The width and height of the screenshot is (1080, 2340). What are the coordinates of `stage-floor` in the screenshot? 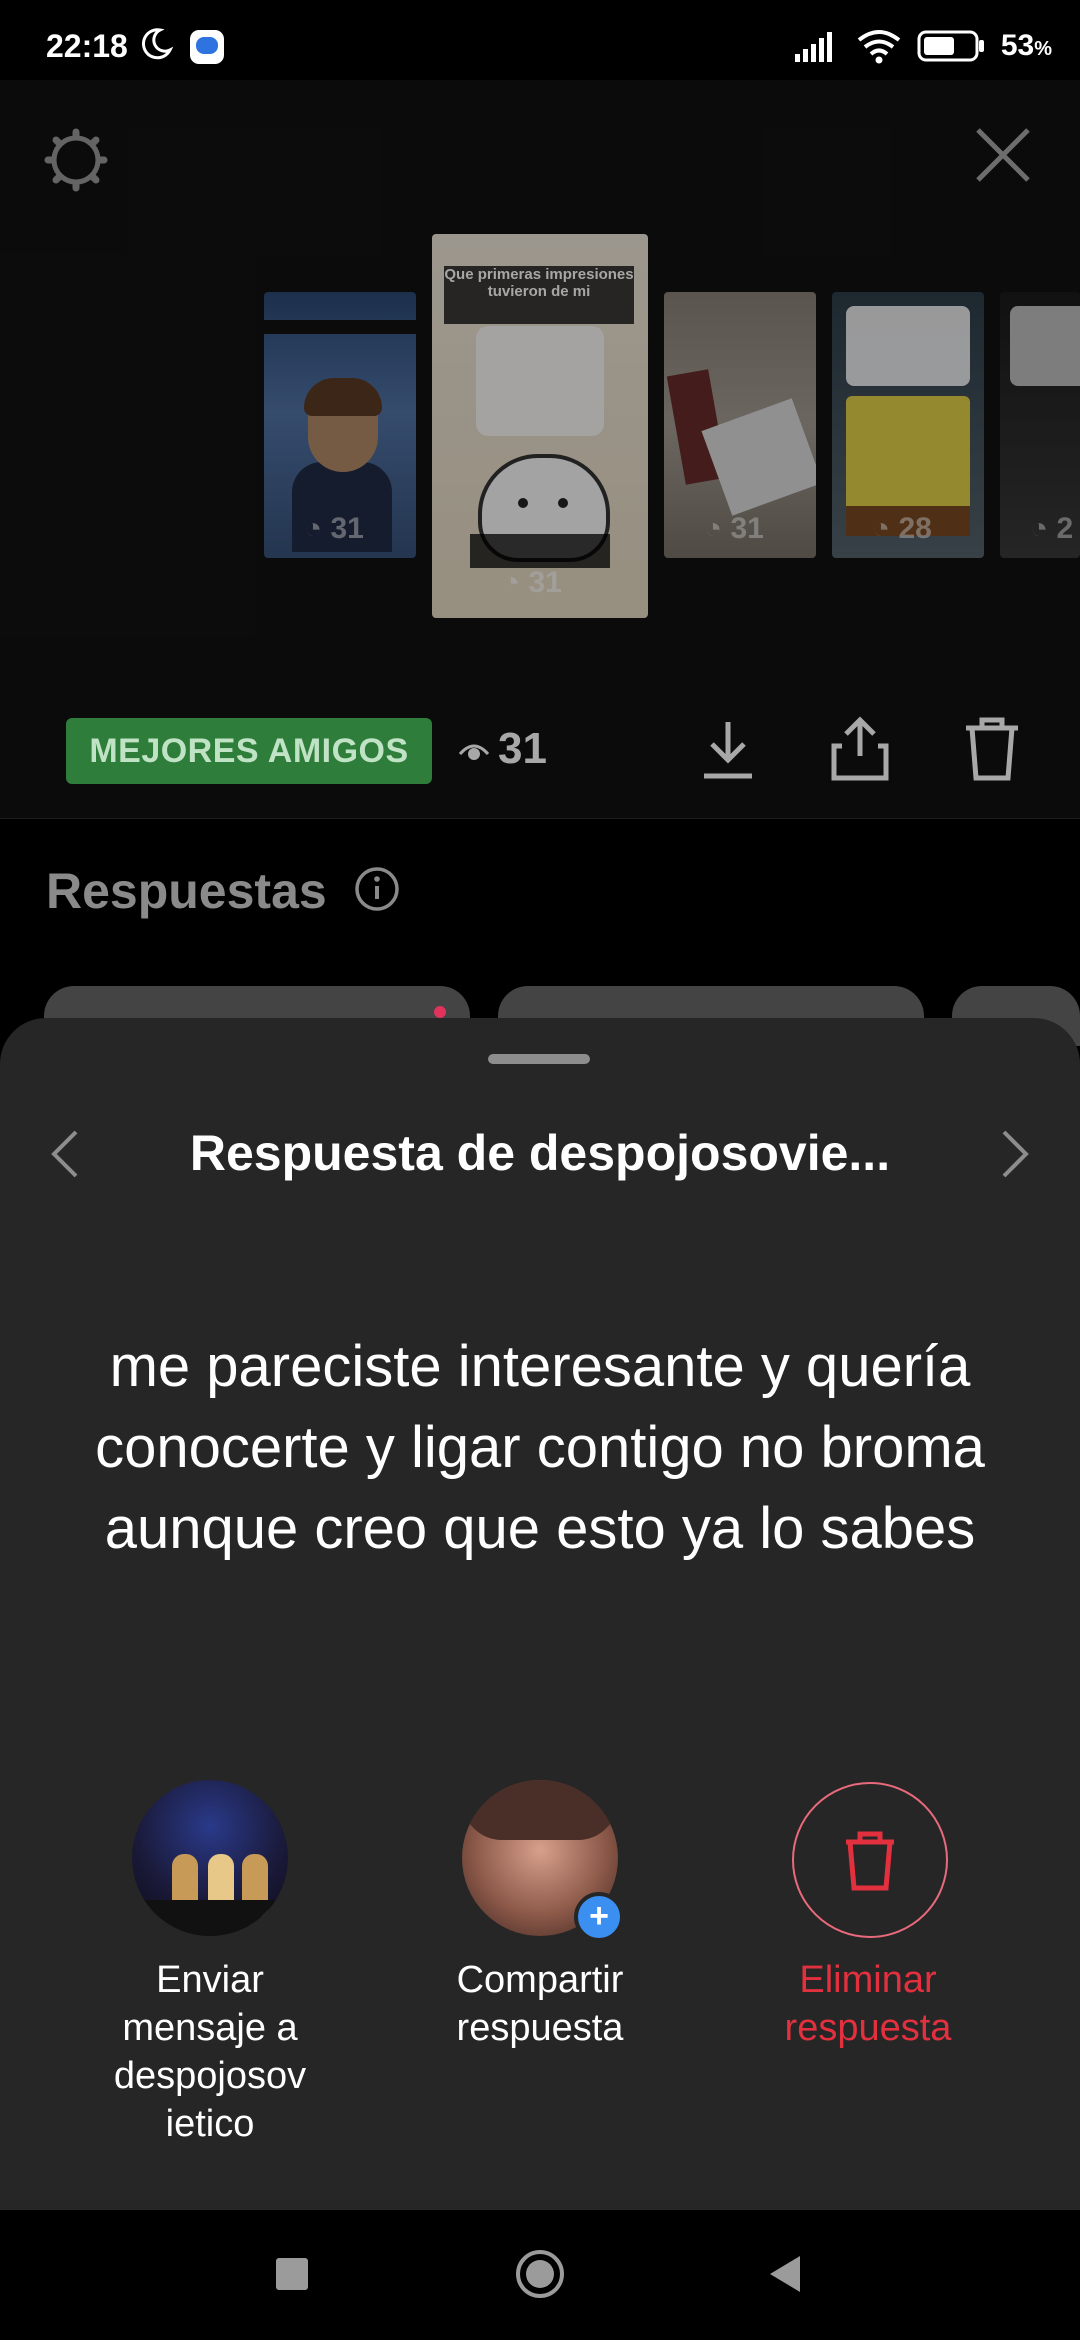 It's located at (210, 1918).